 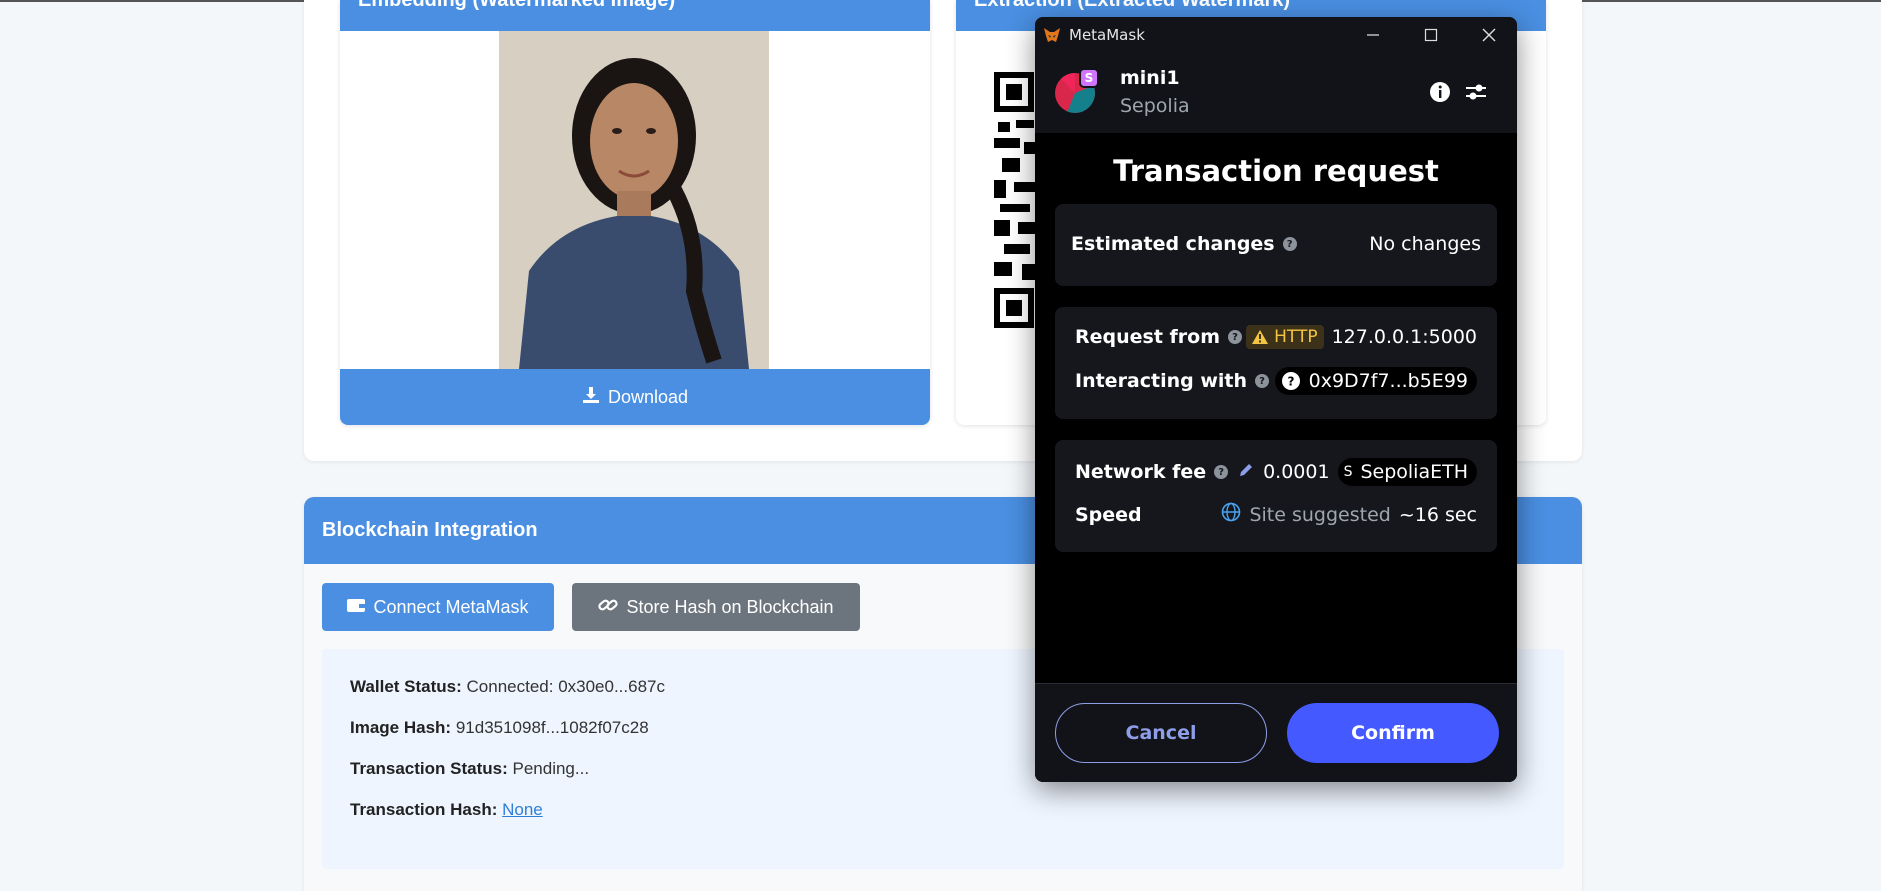 I want to click on account-name: mini1, so click(x=1150, y=78).